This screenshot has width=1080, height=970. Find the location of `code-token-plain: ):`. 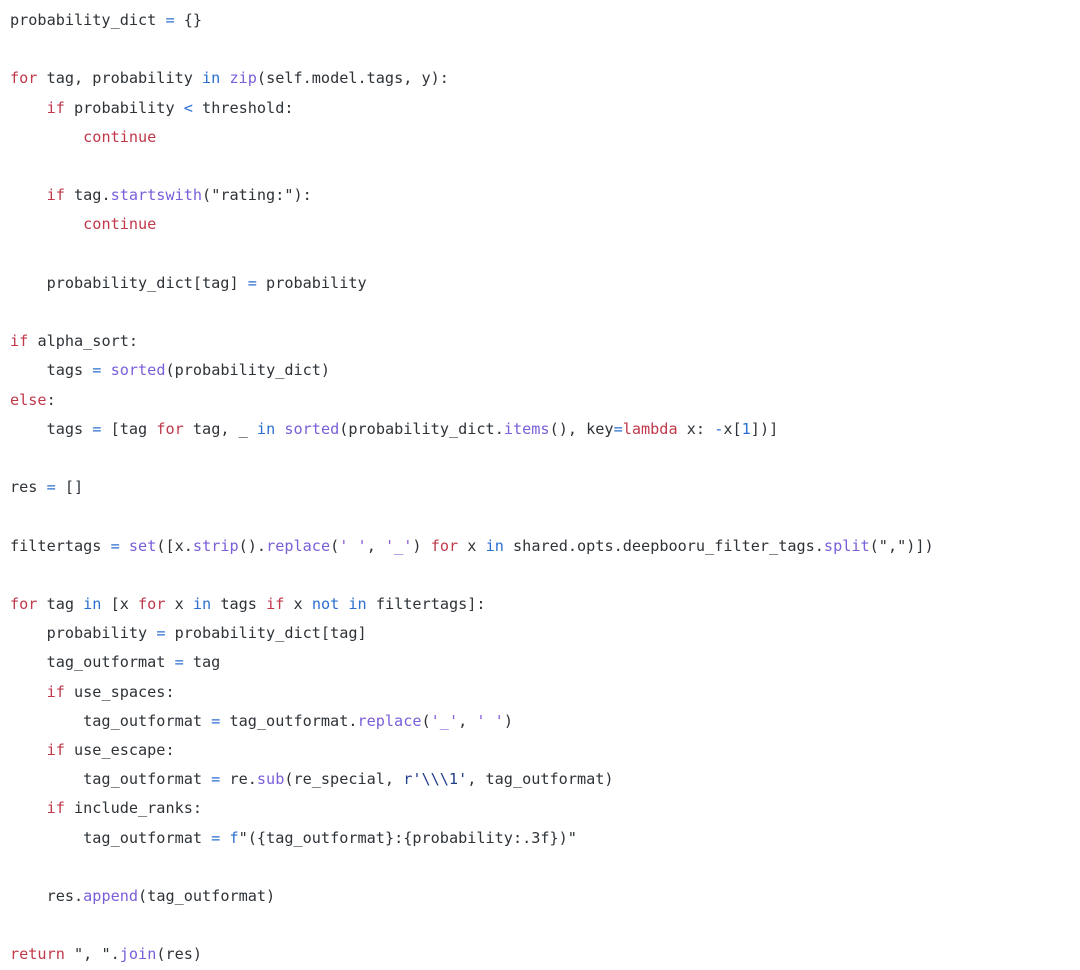

code-token-plain: ): is located at coordinates (302, 195).